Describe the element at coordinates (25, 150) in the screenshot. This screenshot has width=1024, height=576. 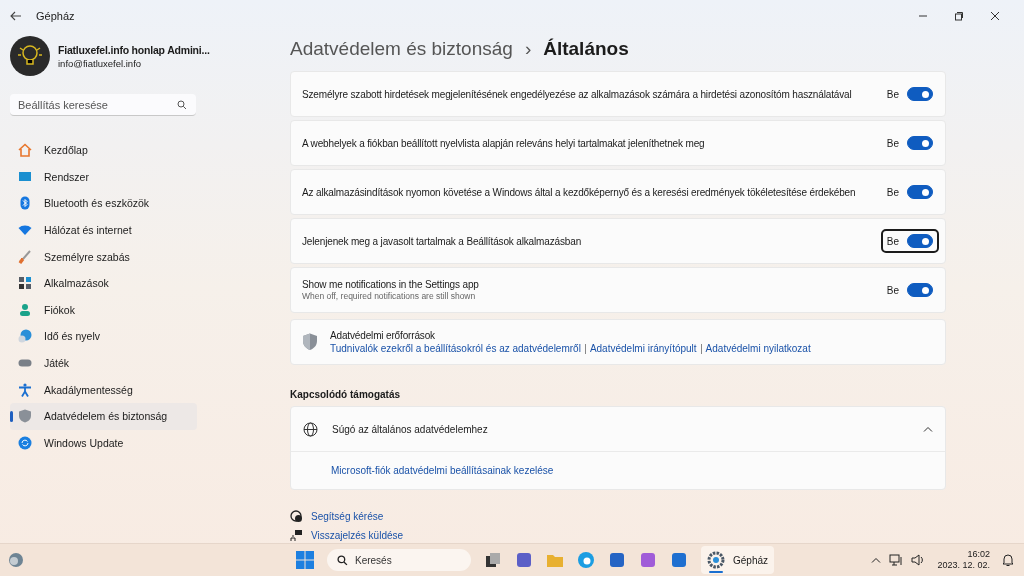
I see `house-icon` at that location.